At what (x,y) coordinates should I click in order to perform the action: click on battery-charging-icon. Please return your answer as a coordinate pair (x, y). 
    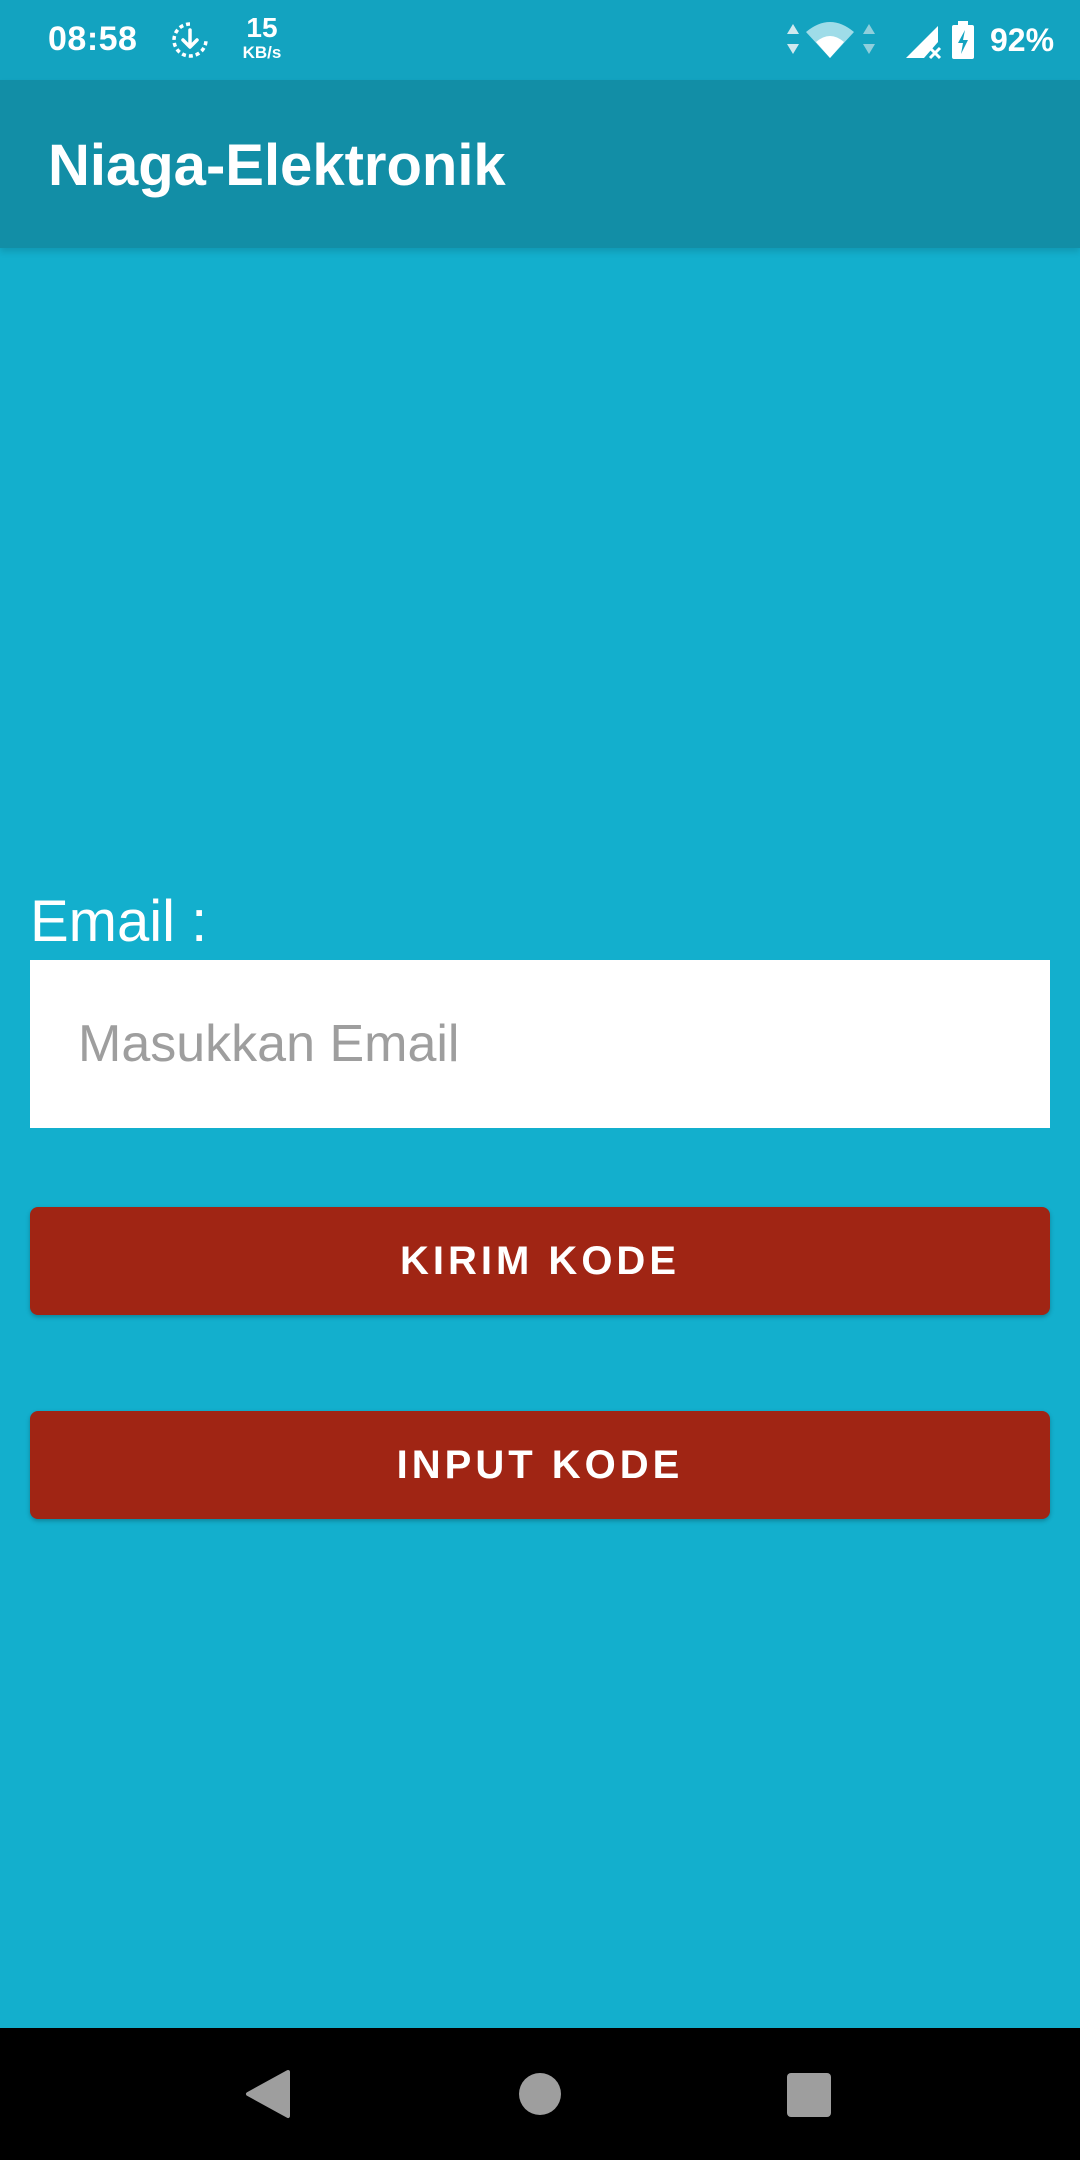
    Looking at the image, I should click on (963, 40).